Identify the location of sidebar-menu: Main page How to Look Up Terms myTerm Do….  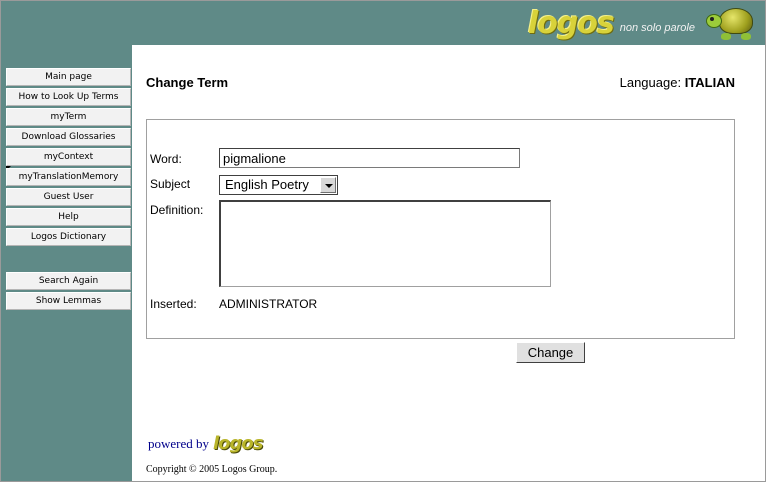
(68, 158).